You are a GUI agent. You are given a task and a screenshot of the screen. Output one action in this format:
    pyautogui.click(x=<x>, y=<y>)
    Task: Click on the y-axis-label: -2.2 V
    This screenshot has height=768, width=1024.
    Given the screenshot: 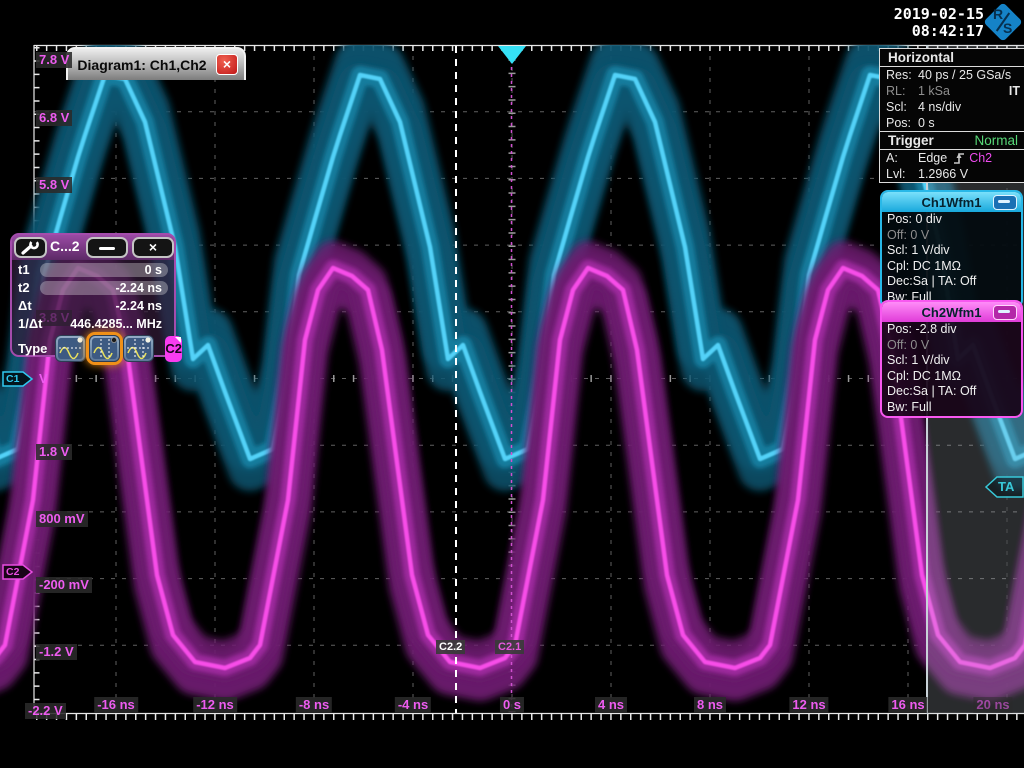 What is the action you would take?
    pyautogui.click(x=45, y=711)
    